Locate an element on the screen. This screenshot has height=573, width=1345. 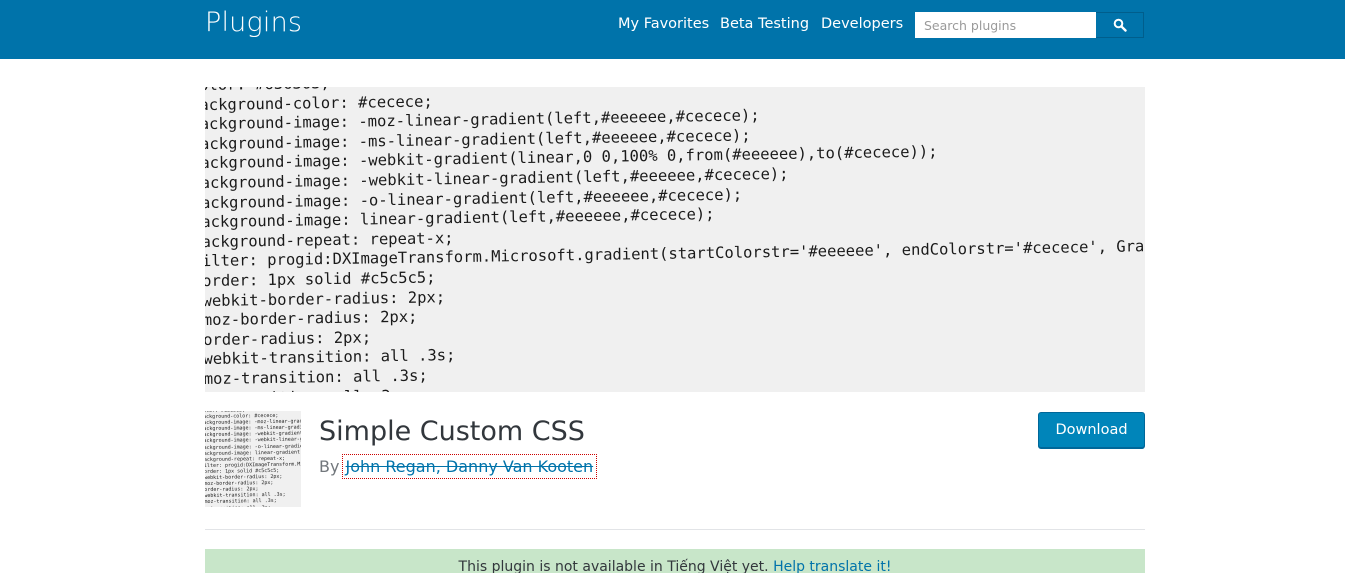
search-input is located at coordinates (1005, 25).